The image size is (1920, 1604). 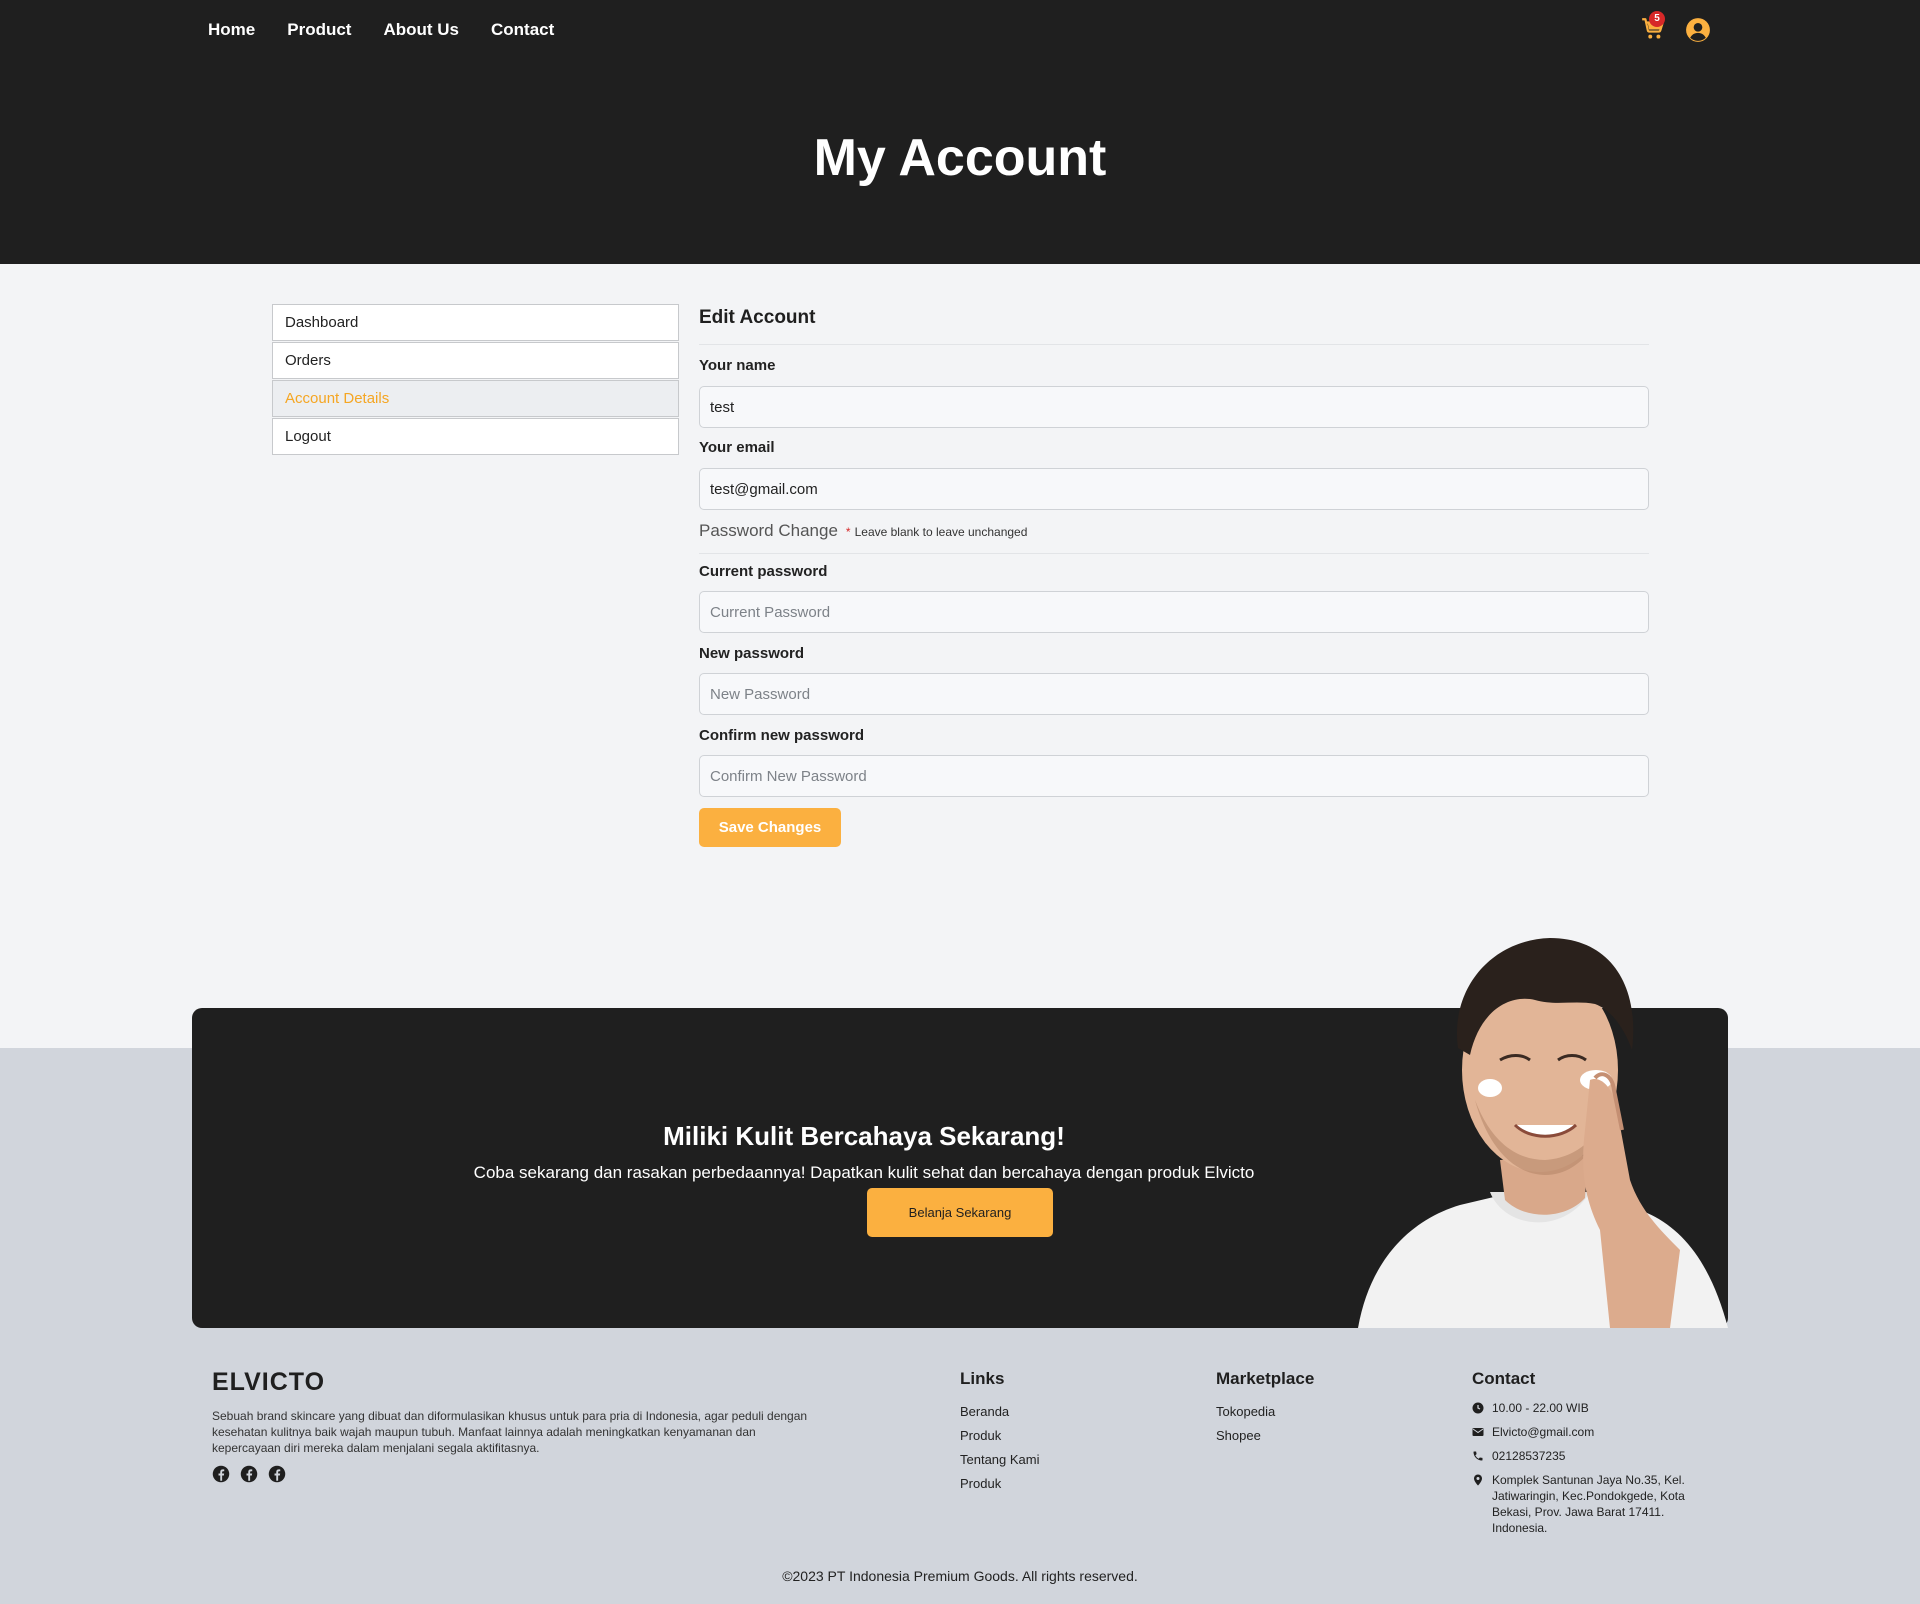 What do you see at coordinates (1000, 1436) in the screenshot?
I see `footer-link-produk: Produk` at bounding box center [1000, 1436].